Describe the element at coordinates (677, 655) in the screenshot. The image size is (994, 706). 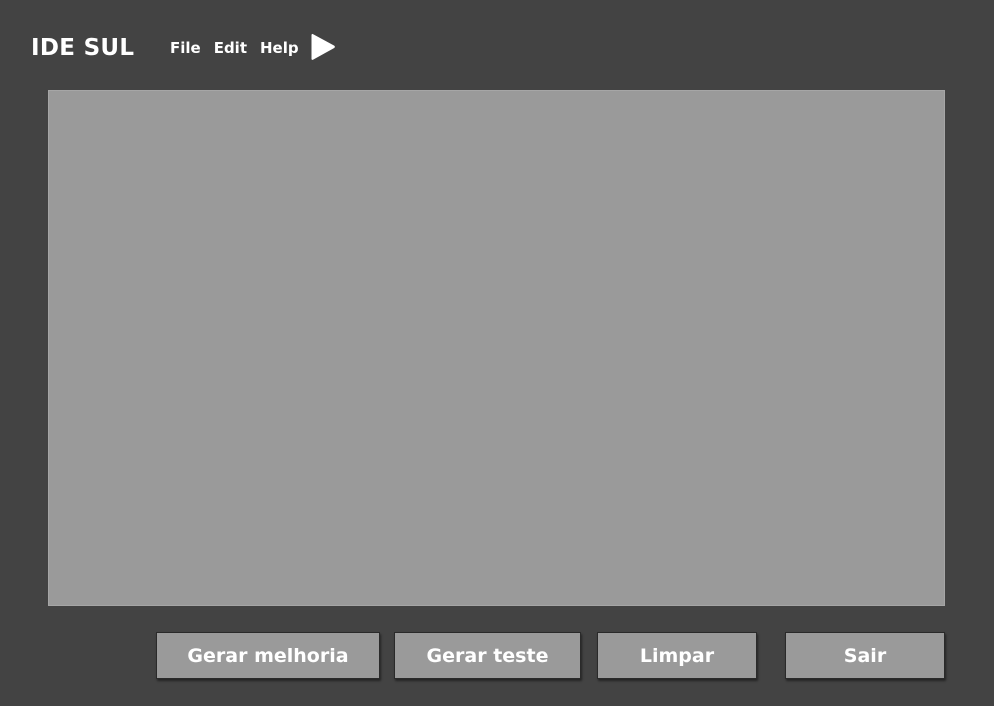
I see `clear-button: Limpar` at that location.